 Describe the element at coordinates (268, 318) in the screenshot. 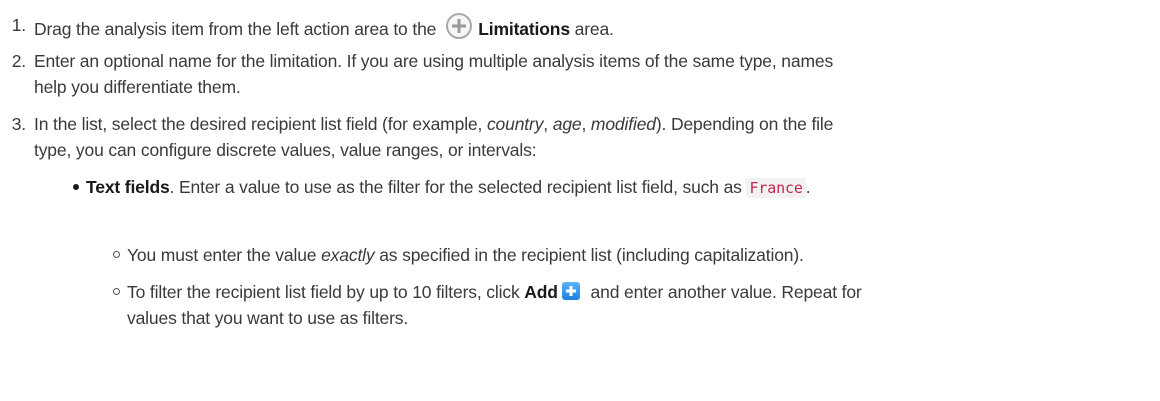

I see `sub-bullet-2-continued: values that you want to use as filters.` at that location.